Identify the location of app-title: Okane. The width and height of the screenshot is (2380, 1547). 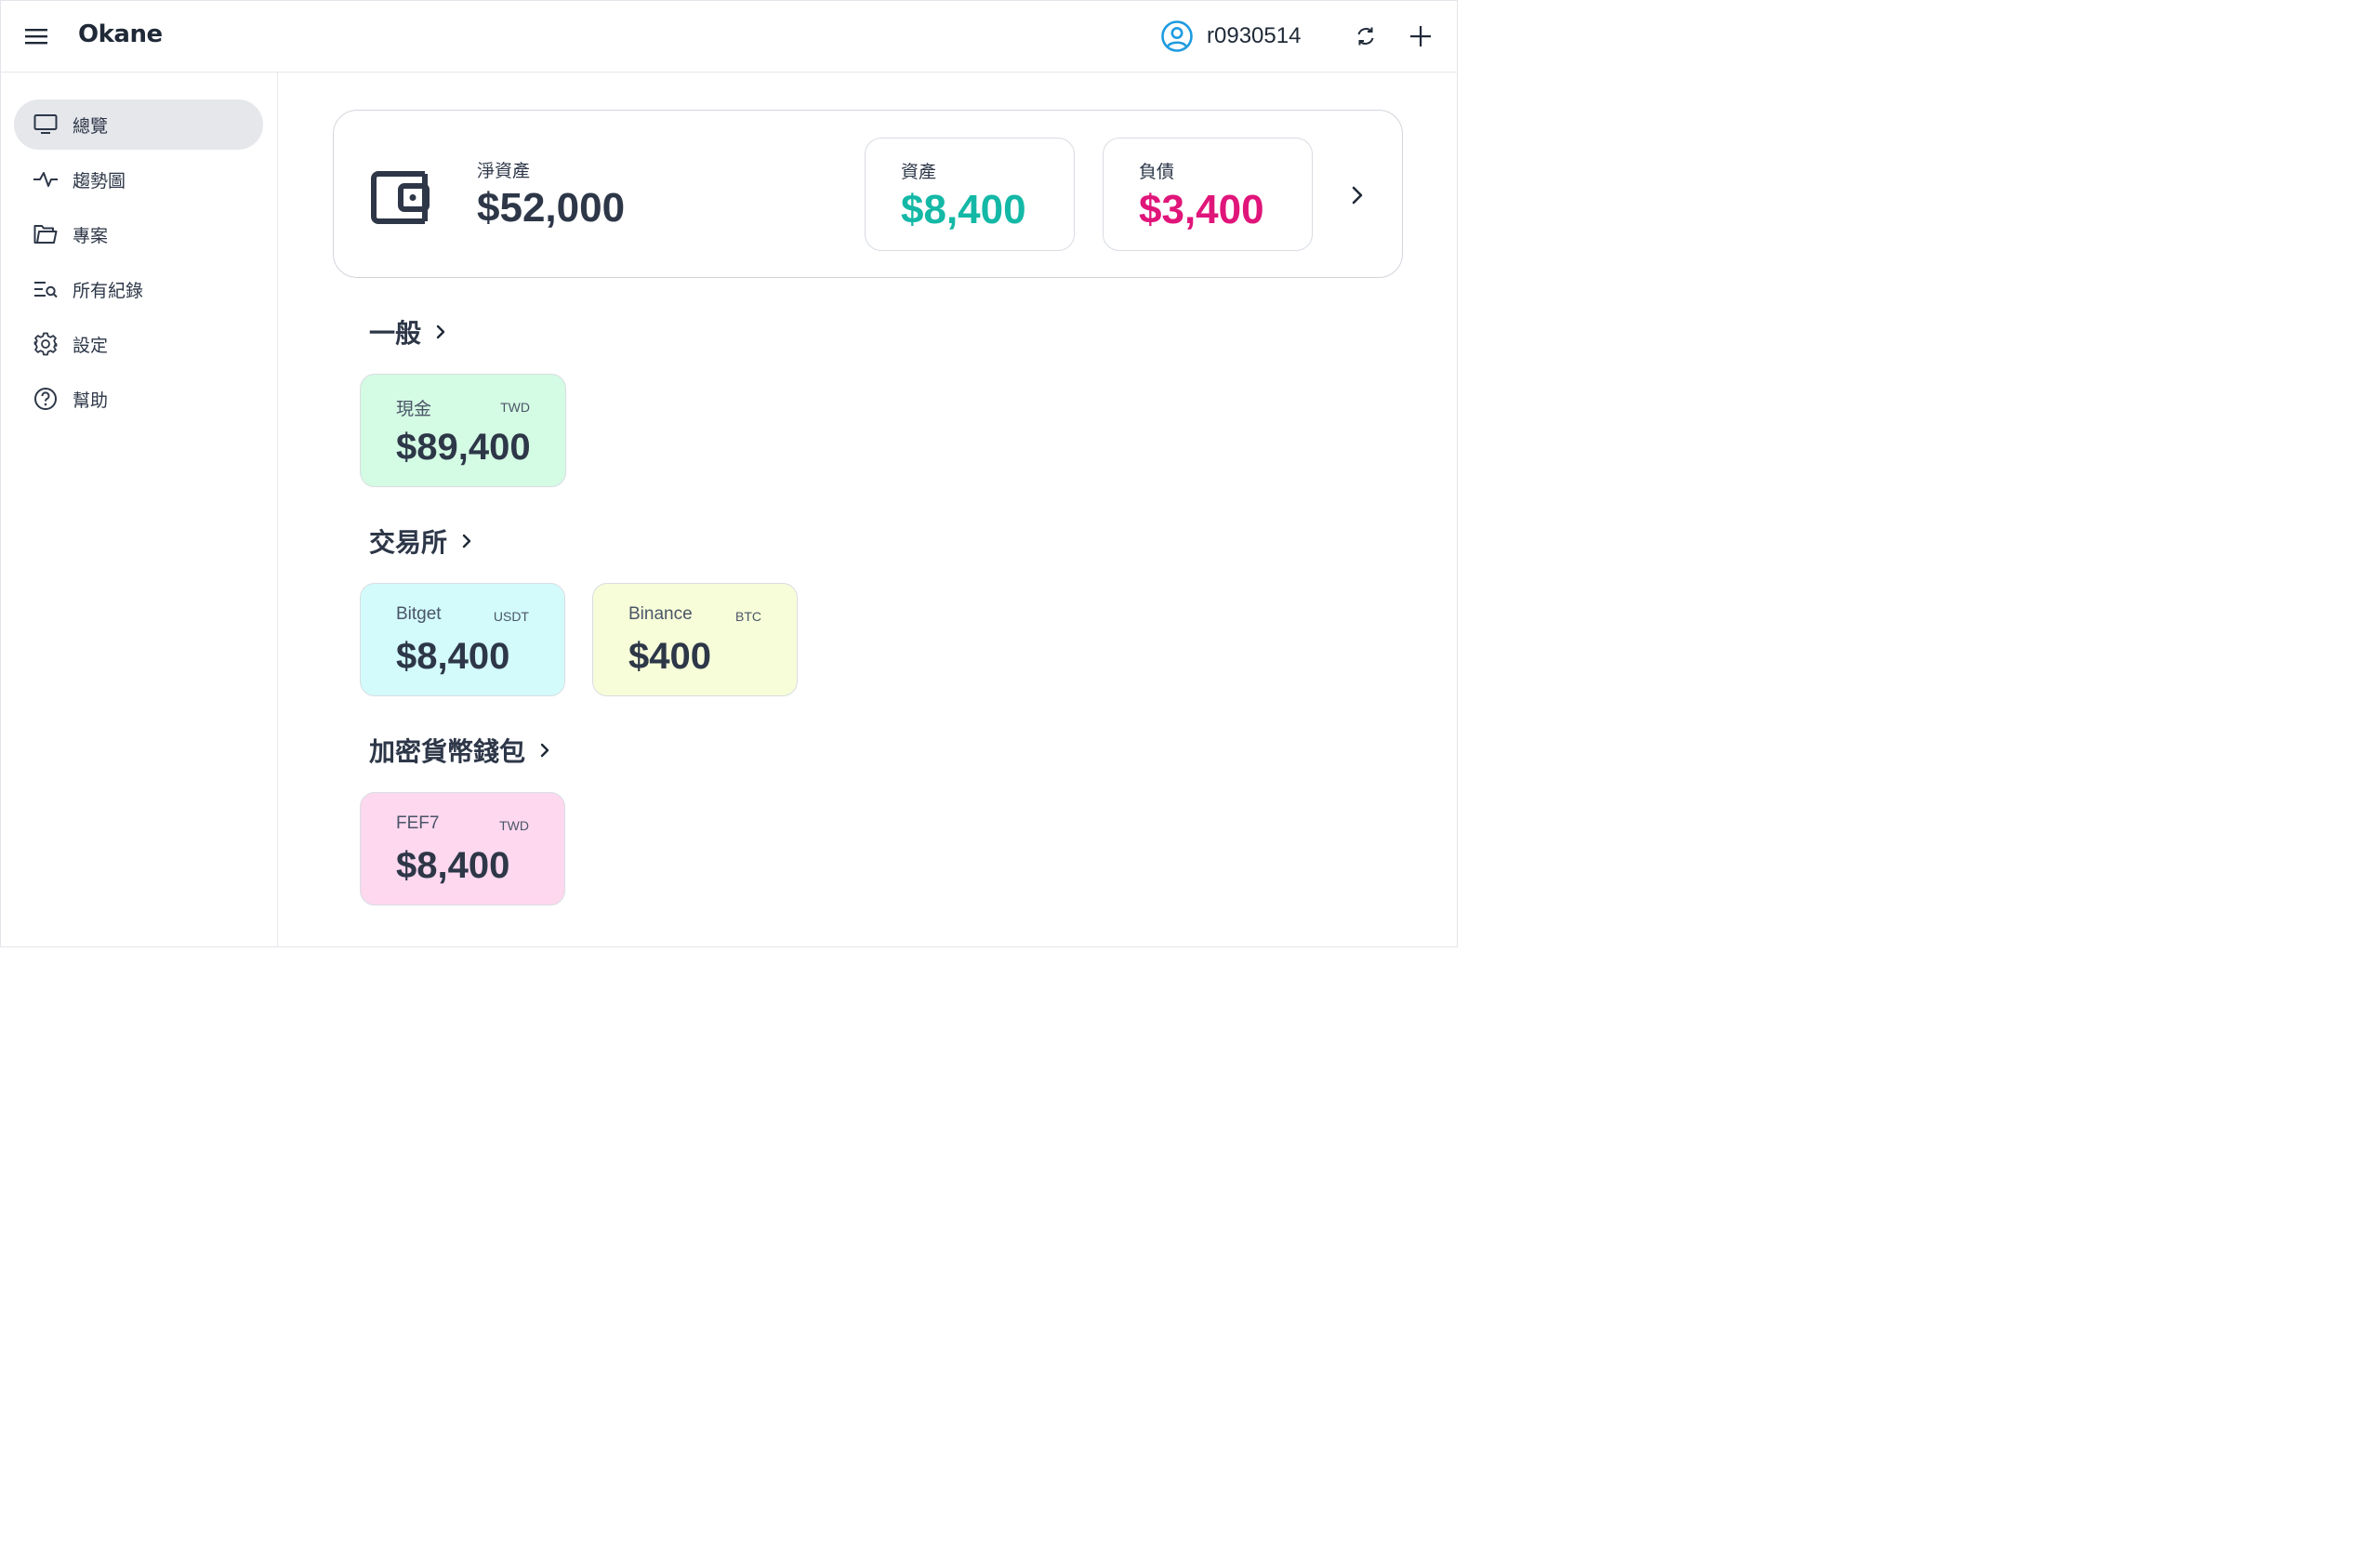
(120, 34).